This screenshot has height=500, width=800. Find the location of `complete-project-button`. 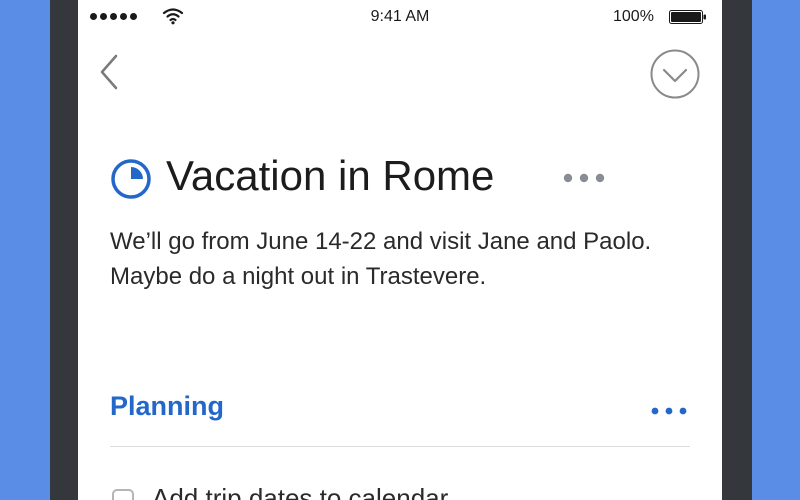

complete-project-button is located at coordinates (675, 74).